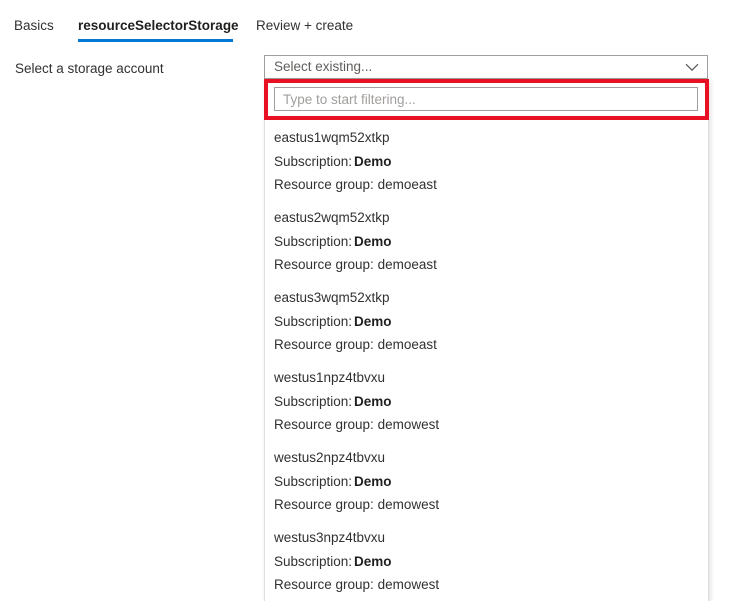  I want to click on selected-tab-underline, so click(155, 40).